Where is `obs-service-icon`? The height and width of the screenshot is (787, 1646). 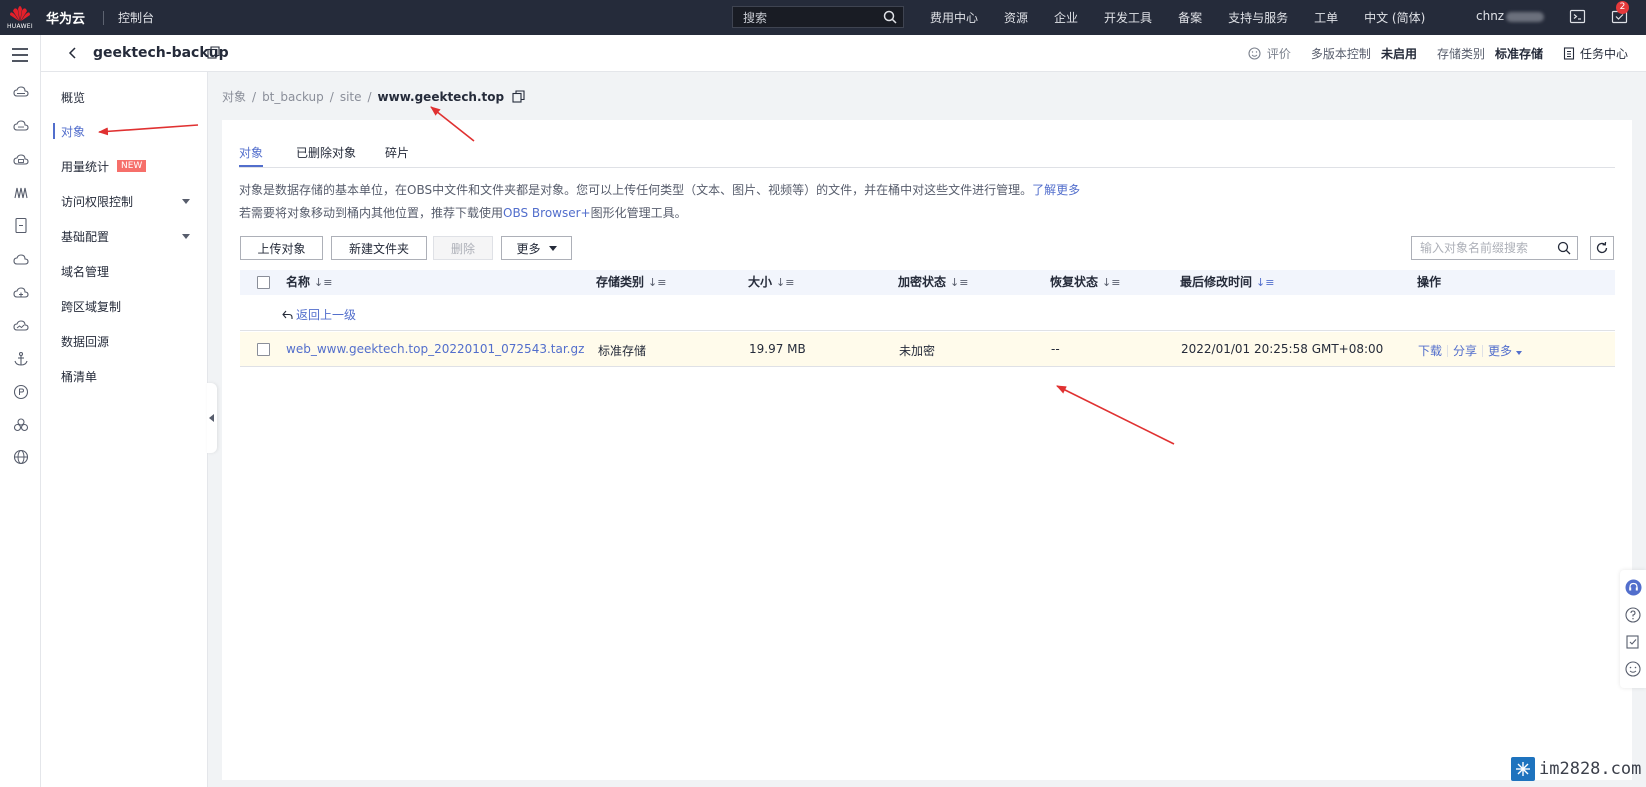 obs-service-icon is located at coordinates (21, 126).